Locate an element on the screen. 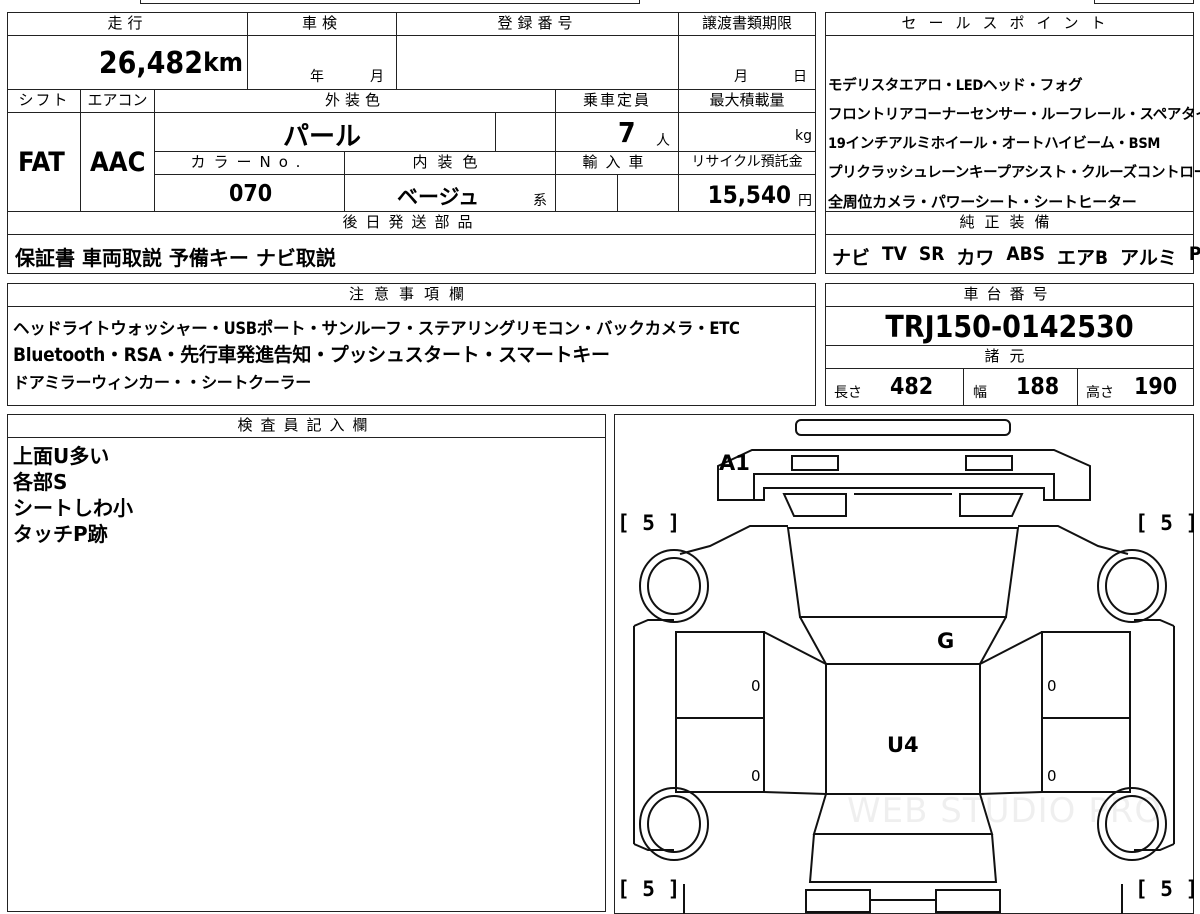 The width and height of the screenshot is (1200, 914). later-parts-cell: 保証書 車両取説 予備キー ナビ取説 is located at coordinates (411, 254).